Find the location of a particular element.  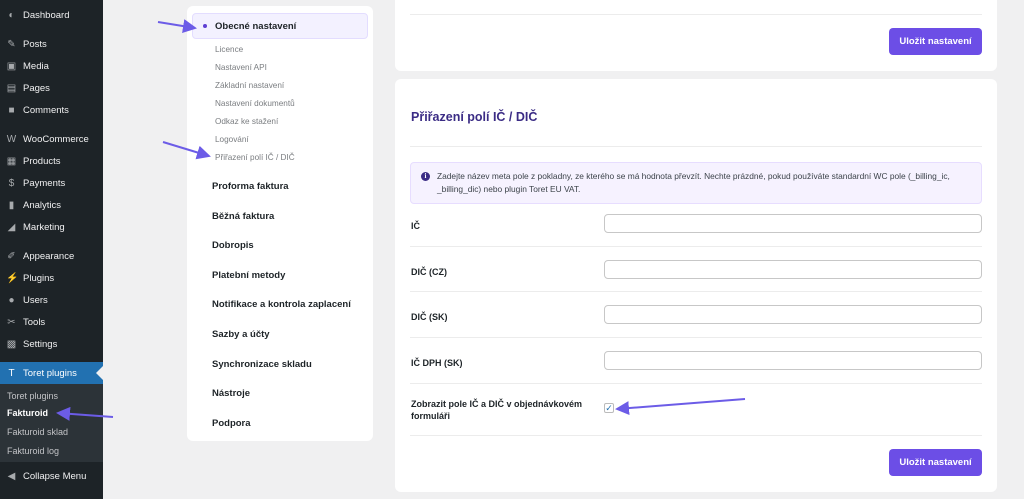

sidebar-item-toret-plugins: T Toret plugins is located at coordinates (51, 373).